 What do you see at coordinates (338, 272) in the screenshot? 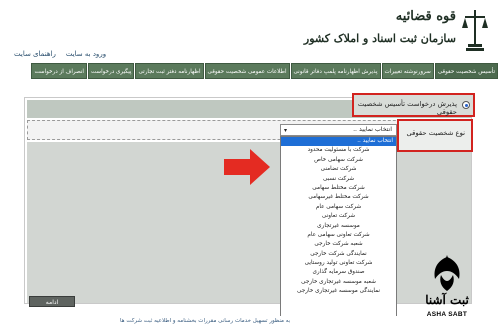
I see `dropdown-option: صندوق سرمایه گذاری` at bounding box center [338, 272].